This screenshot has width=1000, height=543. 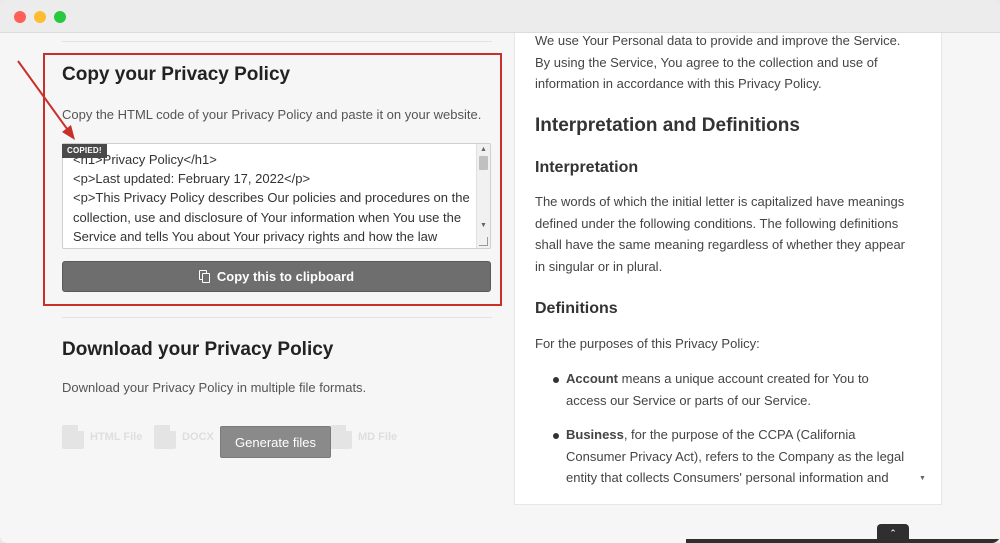 What do you see at coordinates (483, 196) in the screenshot?
I see `textarea-scrollbar: ▲ ▼` at bounding box center [483, 196].